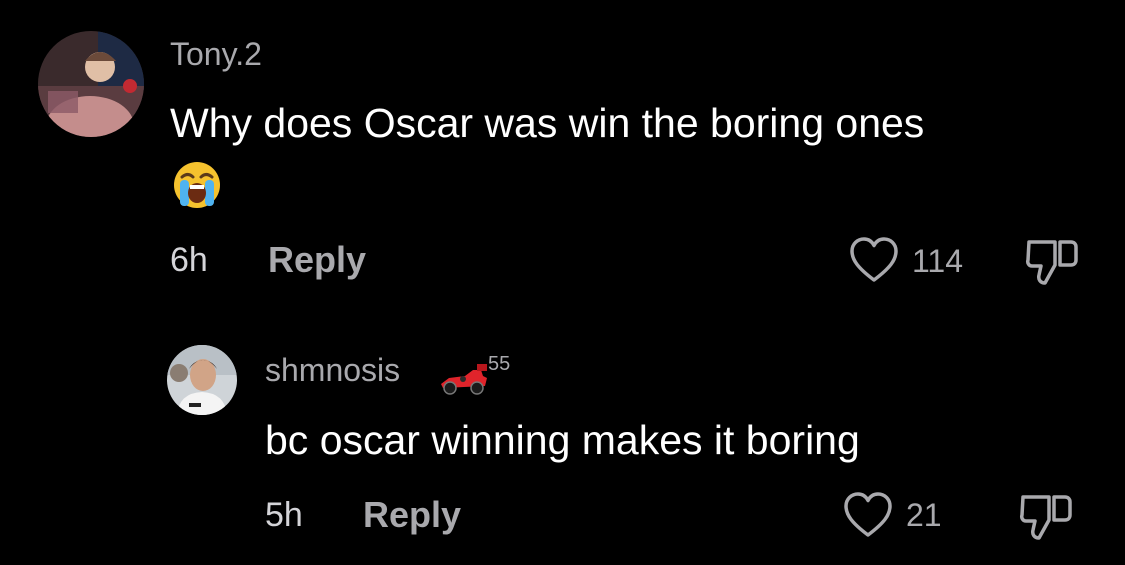 This screenshot has width=1125, height=565. Describe the element at coordinates (91, 84) in the screenshot. I see `avatar` at that location.